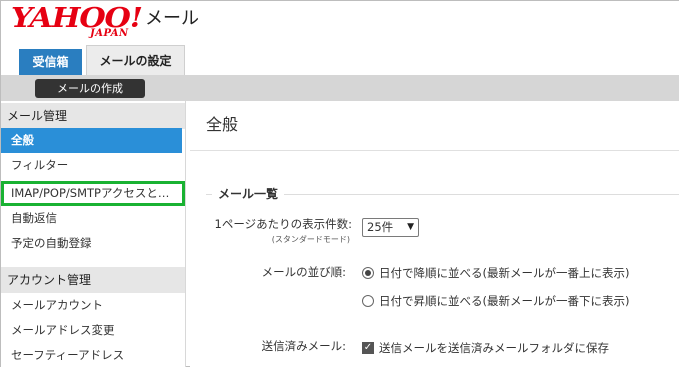  I want to click on save-sent-checkbox: ✓, so click(368, 348).